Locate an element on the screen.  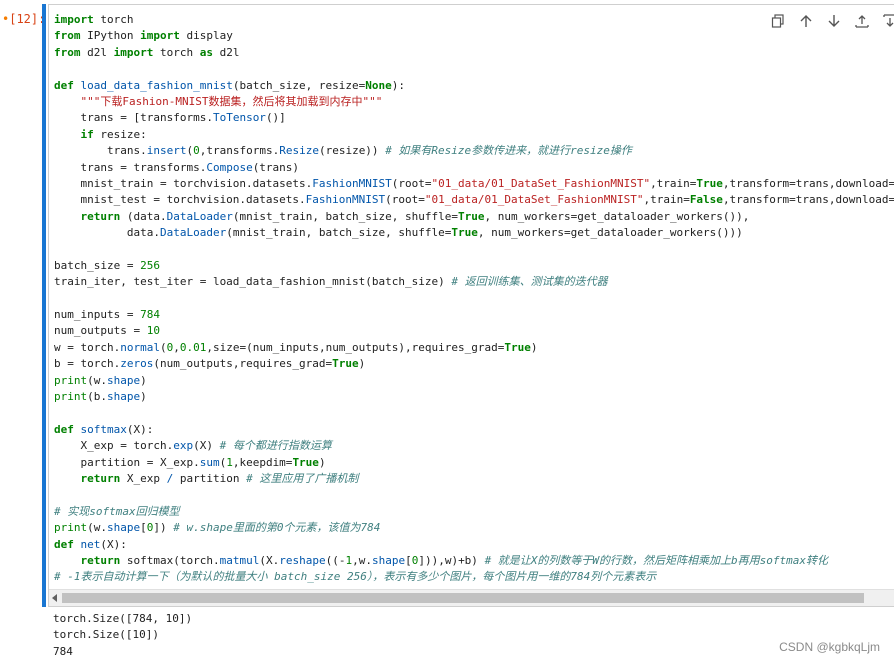
code-token: data. is located at coordinates (107, 233).